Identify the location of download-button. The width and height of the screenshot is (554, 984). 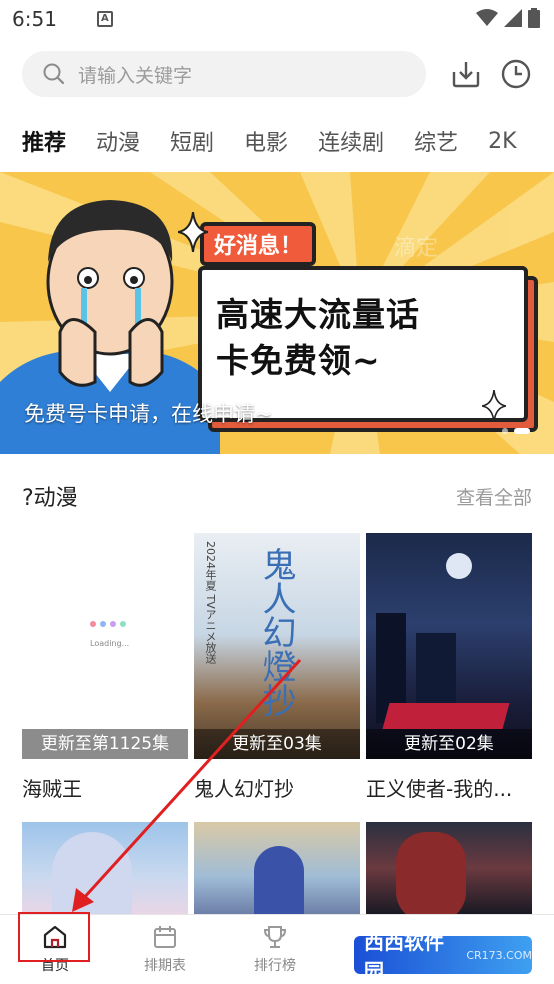
(466, 74).